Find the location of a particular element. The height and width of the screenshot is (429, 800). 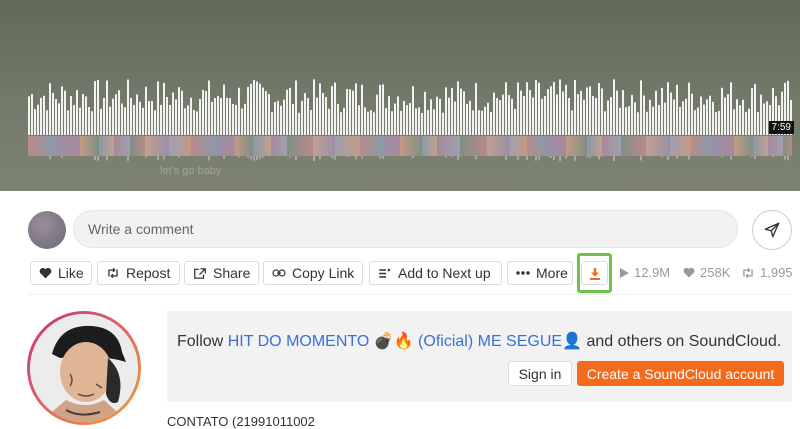

track-description: CONTATO (21991011002 is located at coordinates (241, 421).